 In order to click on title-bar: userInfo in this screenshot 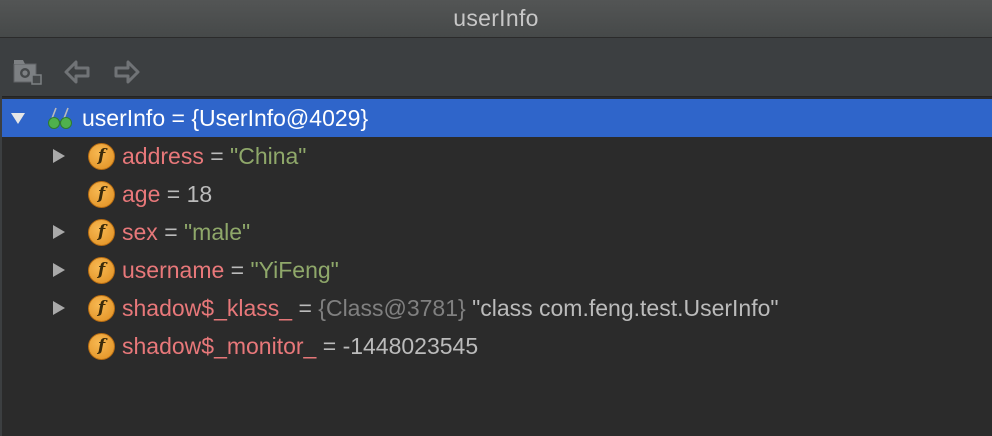, I will do `click(496, 19)`.